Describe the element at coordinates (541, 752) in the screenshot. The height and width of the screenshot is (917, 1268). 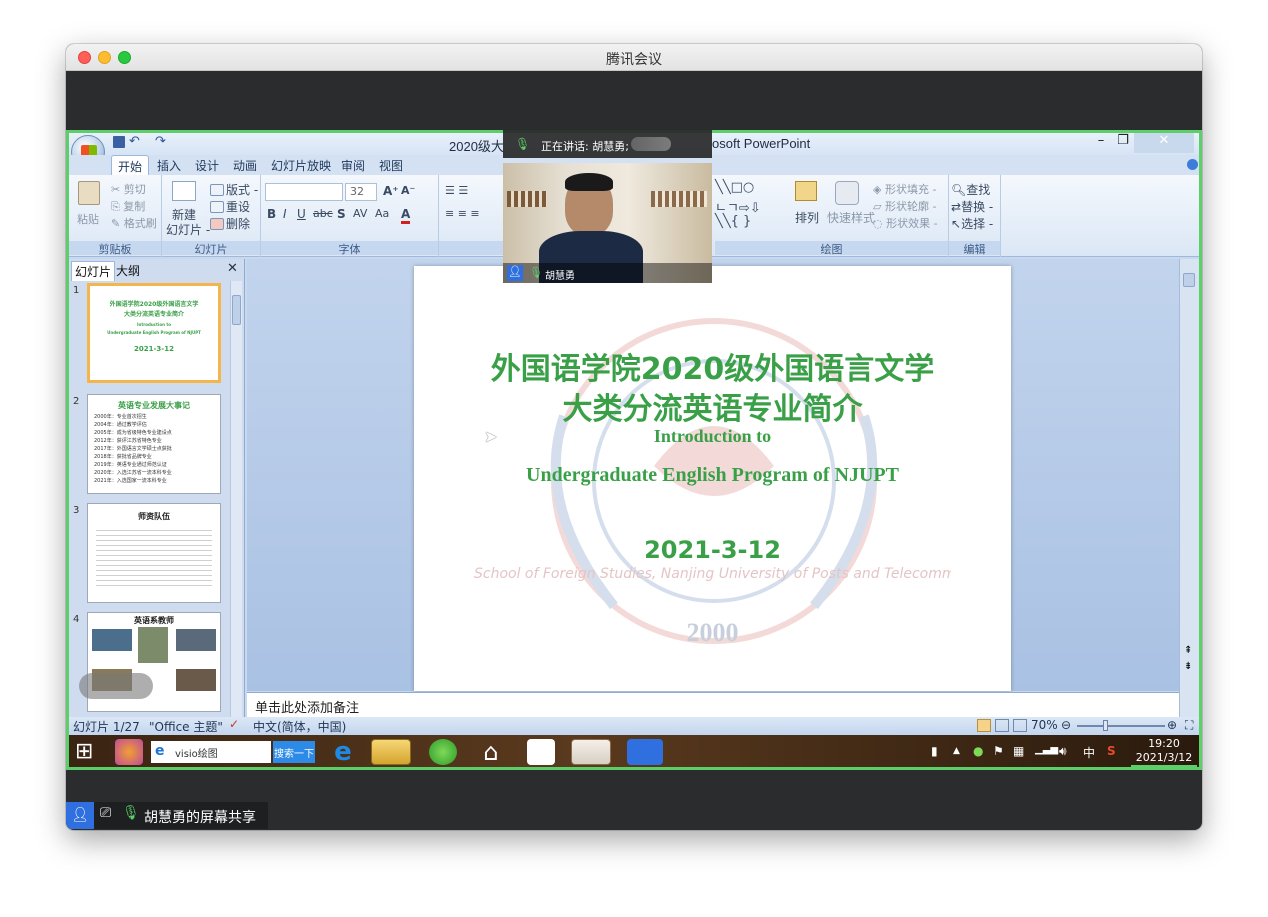
I see `baidu-netdisk-icon` at that location.